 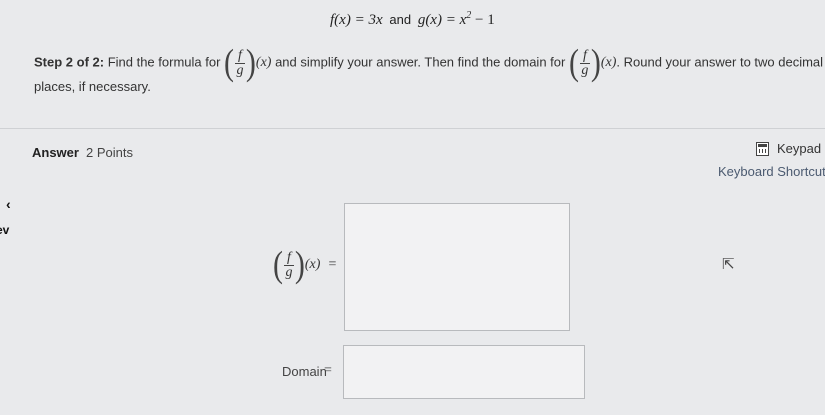 What do you see at coordinates (799, 148) in the screenshot?
I see `keypad-label: Keypad` at bounding box center [799, 148].